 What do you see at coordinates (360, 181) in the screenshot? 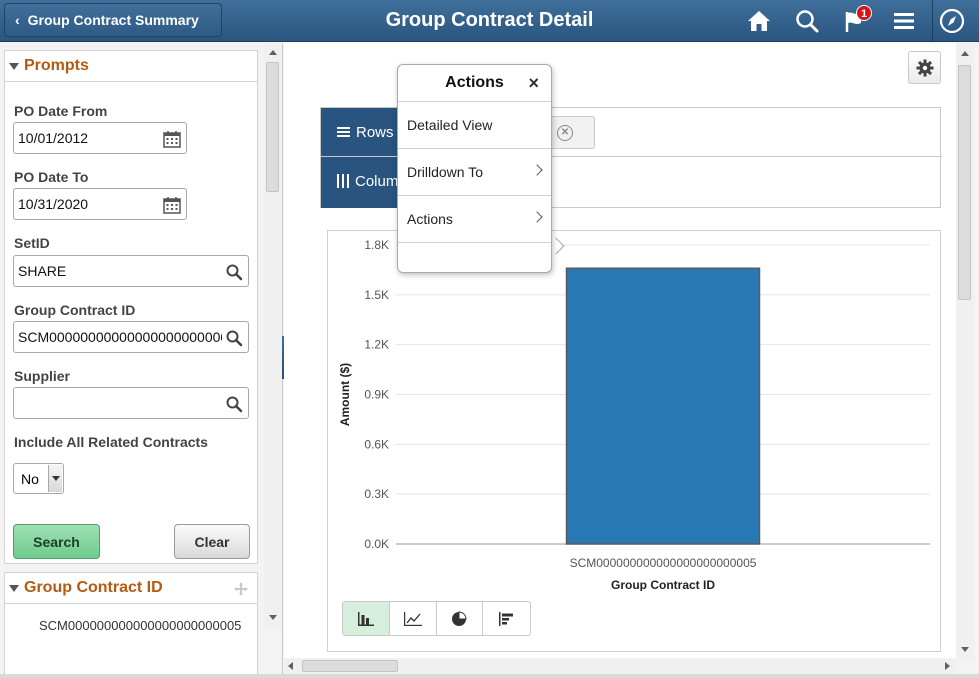
I see `columns-axis: Colum` at bounding box center [360, 181].